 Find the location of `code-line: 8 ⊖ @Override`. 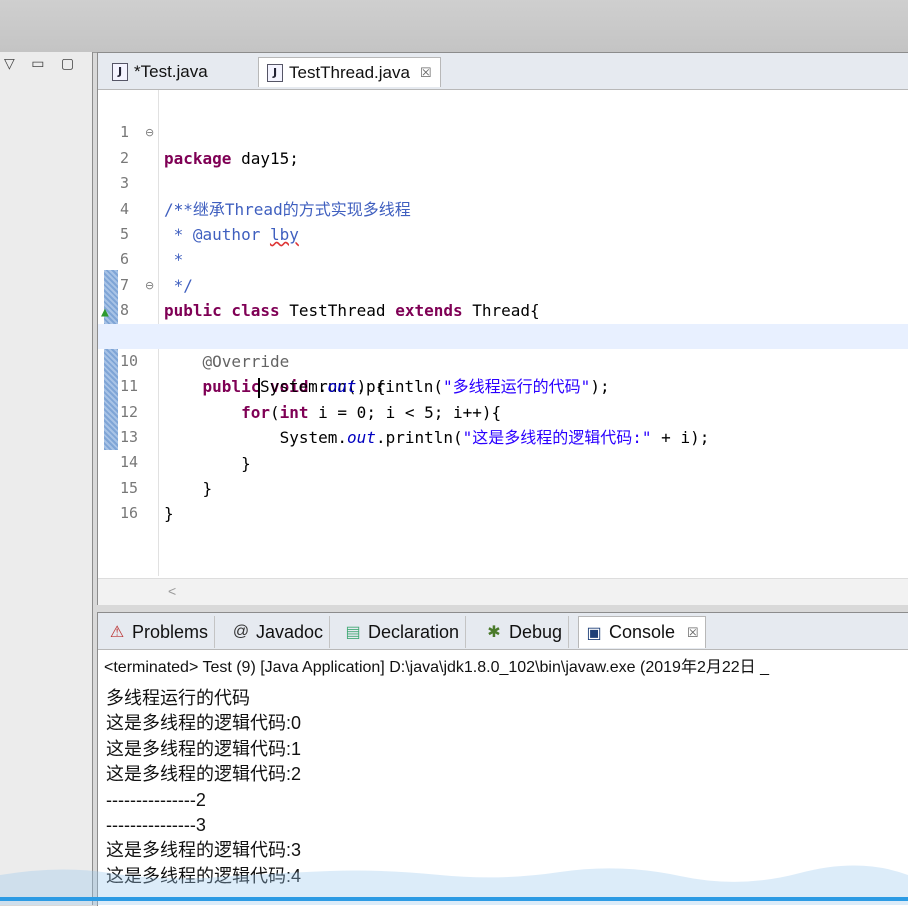

code-line: 8 ⊖ @Override is located at coordinates (503, 322).